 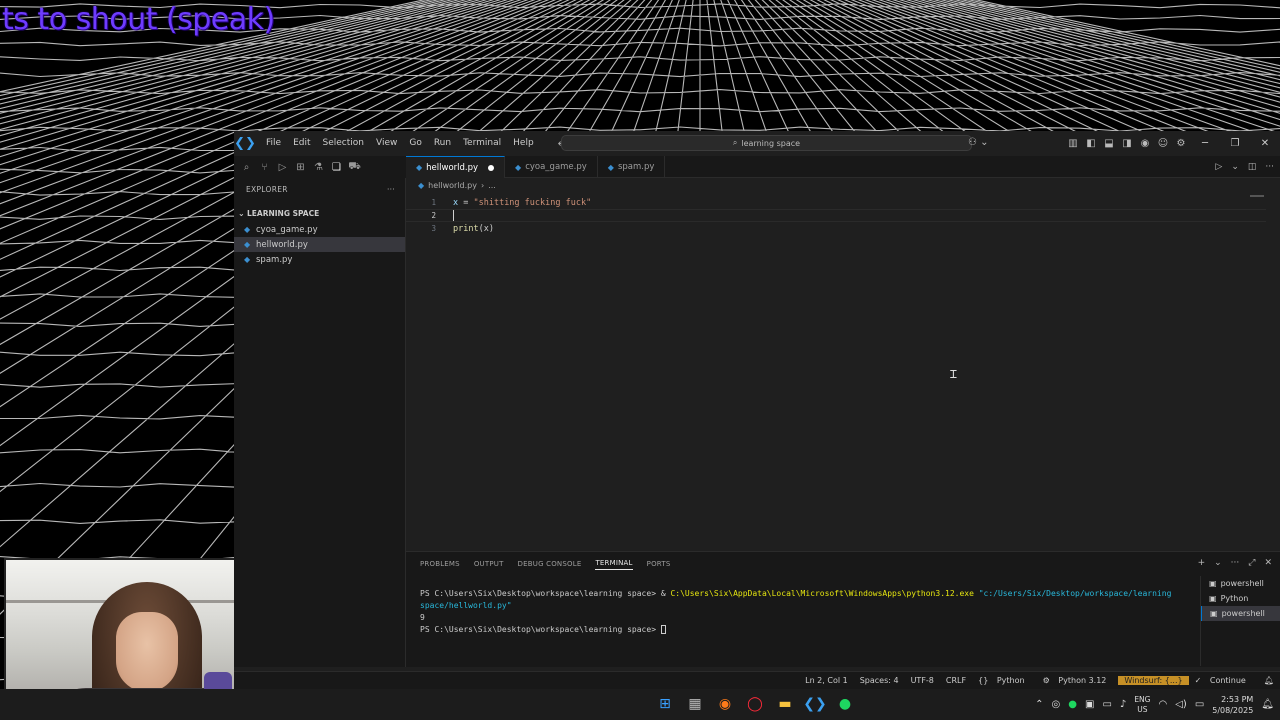 I want to click on file-item-cyoa-game: ◆ cyoa_game.py, so click(x=319, y=229).